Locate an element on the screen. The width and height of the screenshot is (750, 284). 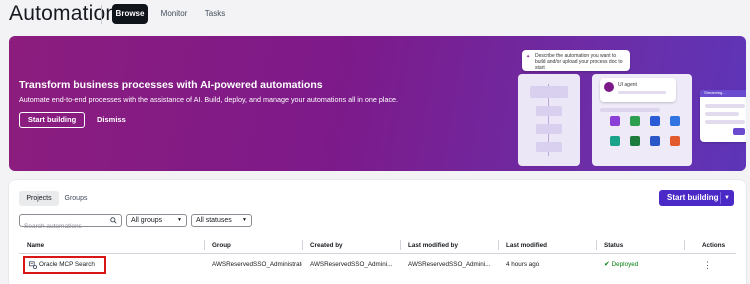
cell-group: AWSReservedSSO_Administrato is located at coordinates (257, 264).